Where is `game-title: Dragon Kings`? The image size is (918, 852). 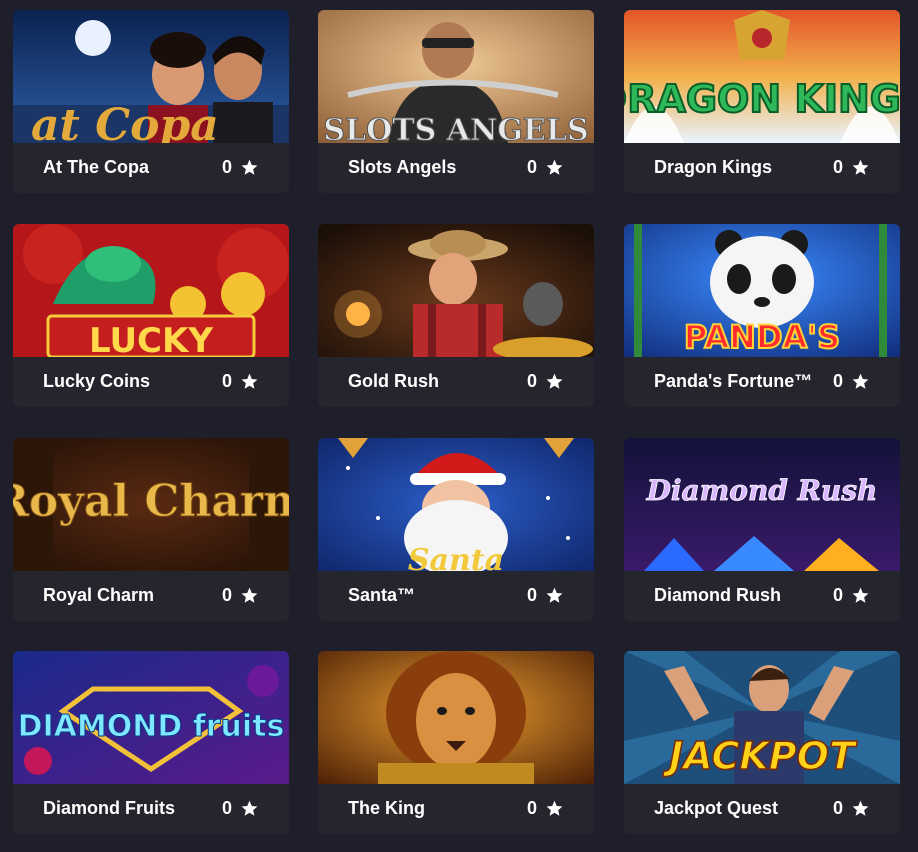
game-title: Dragon Kings is located at coordinates (713, 167).